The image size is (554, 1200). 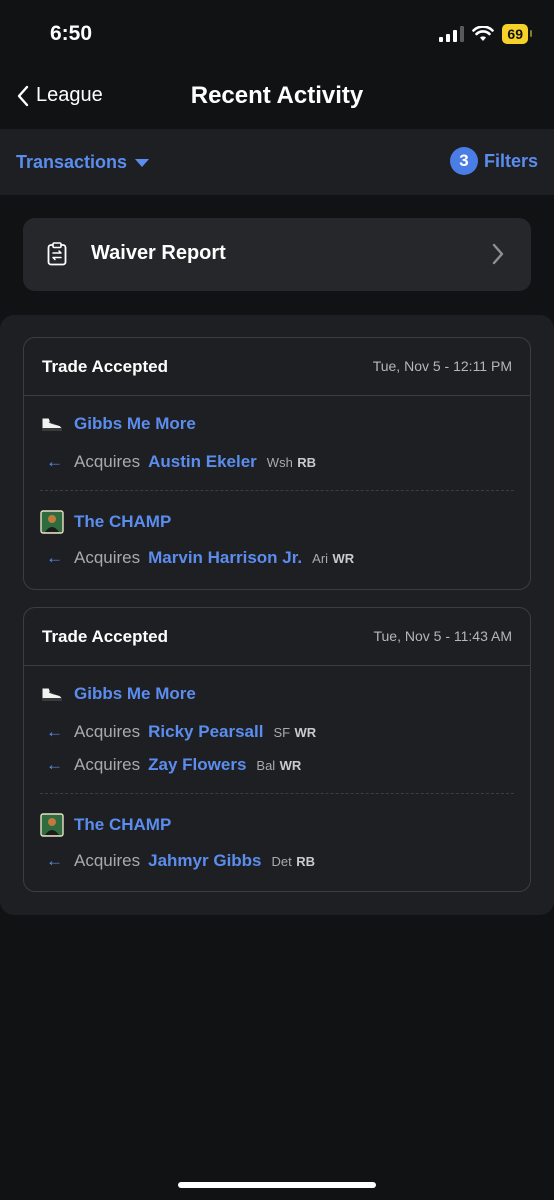 What do you see at coordinates (205, 732) in the screenshot?
I see `player-link: Ricky Pearsall` at bounding box center [205, 732].